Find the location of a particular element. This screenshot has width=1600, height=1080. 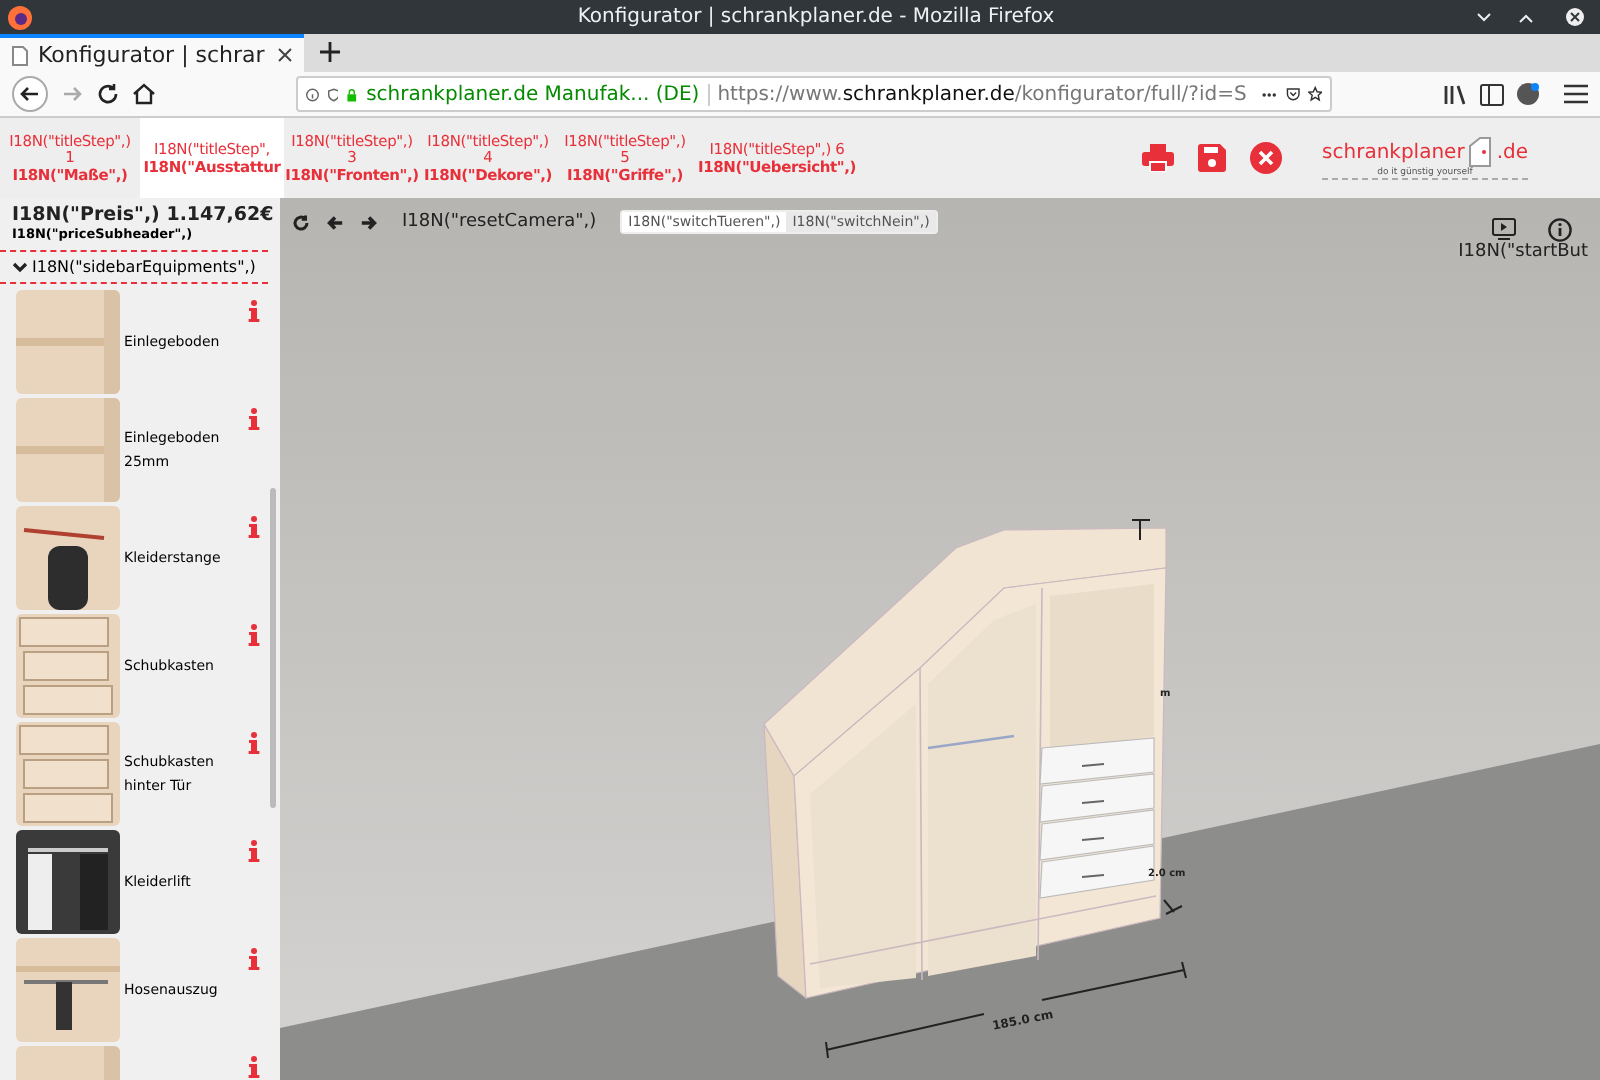

home-icon is located at coordinates (144, 94).